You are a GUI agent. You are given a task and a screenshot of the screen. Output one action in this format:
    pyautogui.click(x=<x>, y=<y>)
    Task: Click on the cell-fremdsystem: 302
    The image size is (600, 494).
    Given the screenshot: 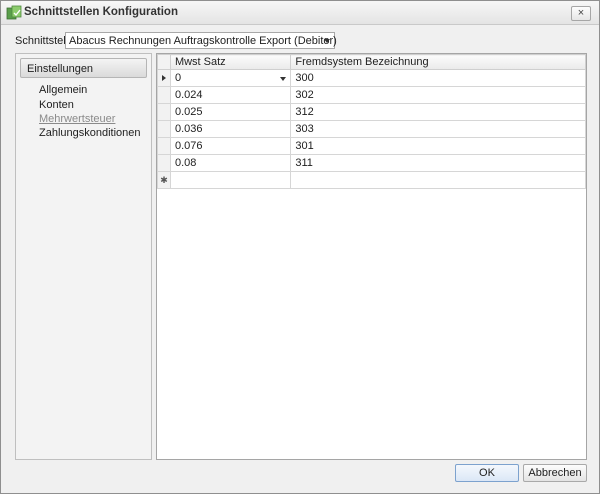 What is the action you would take?
    pyautogui.click(x=438, y=95)
    